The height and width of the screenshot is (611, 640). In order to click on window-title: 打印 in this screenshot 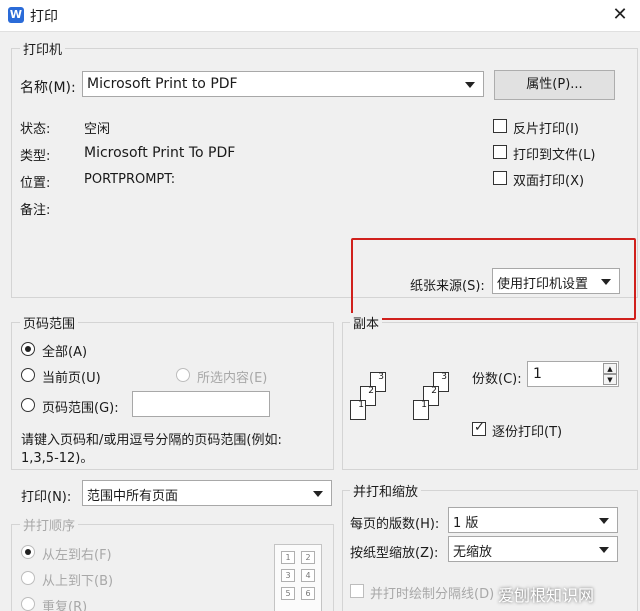, I will do `click(44, 17)`.